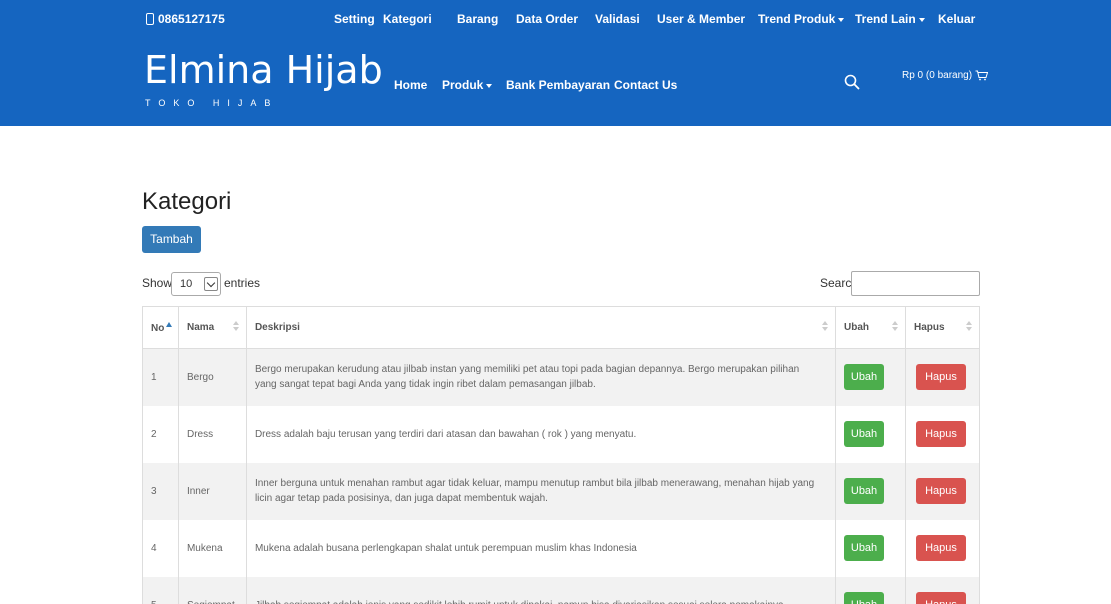 Image resolution: width=1111 pixels, height=604 pixels. Describe the element at coordinates (617, 19) in the screenshot. I see `nav-validasi: Validasi` at that location.